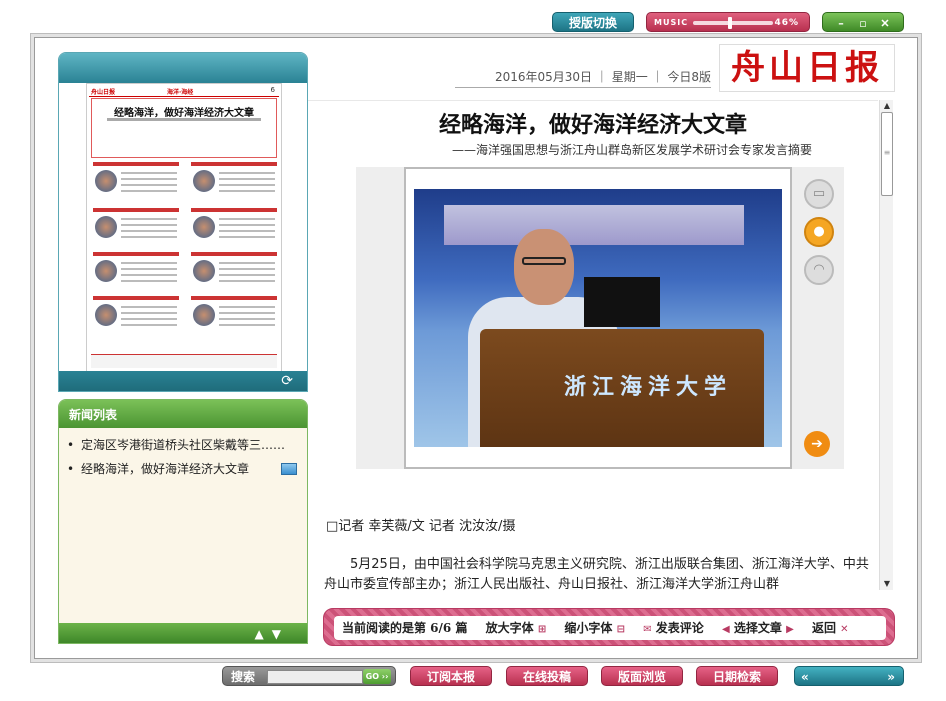 This screenshot has height=701, width=946. Describe the element at coordinates (272, 90) in the screenshot. I see `thumb-page-number: 6` at that location.